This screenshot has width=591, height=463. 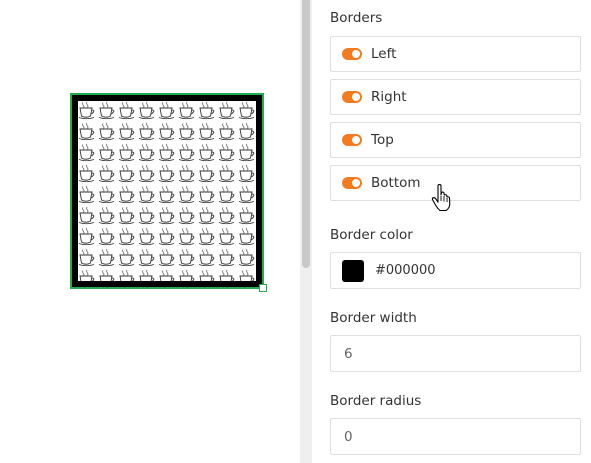 I want to click on border-right-toggle-row: Right, so click(x=455, y=97).